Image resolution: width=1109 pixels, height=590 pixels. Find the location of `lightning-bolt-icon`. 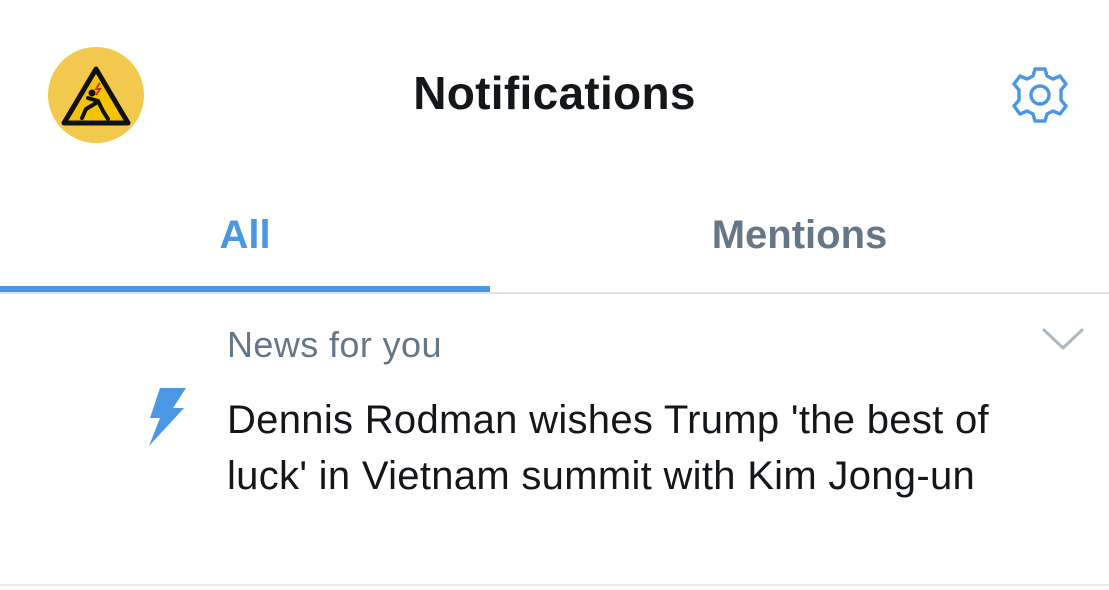

lightning-bolt-icon is located at coordinates (167, 417).